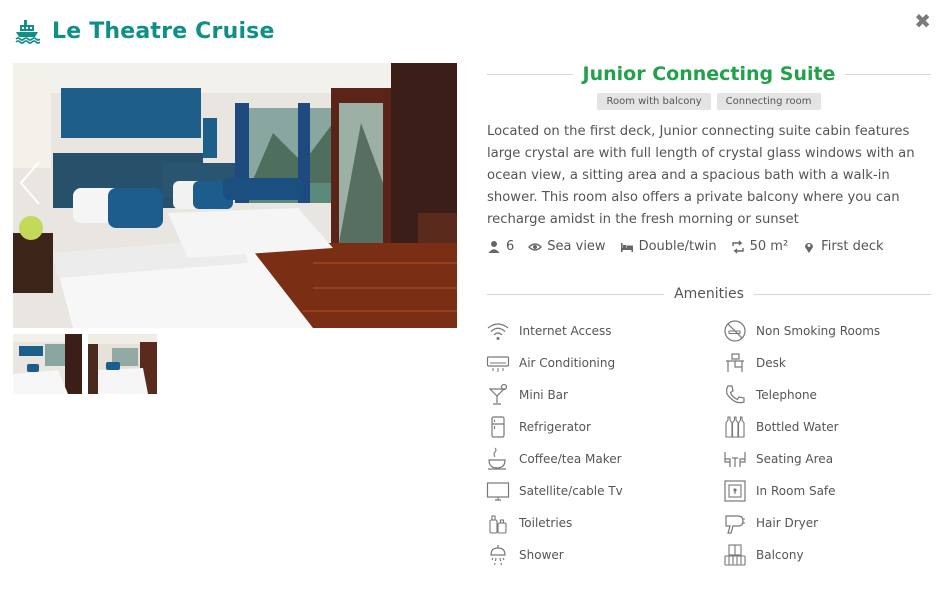 This screenshot has height=615, width=943. I want to click on room-title: Junior Connecting Suite, so click(709, 74).